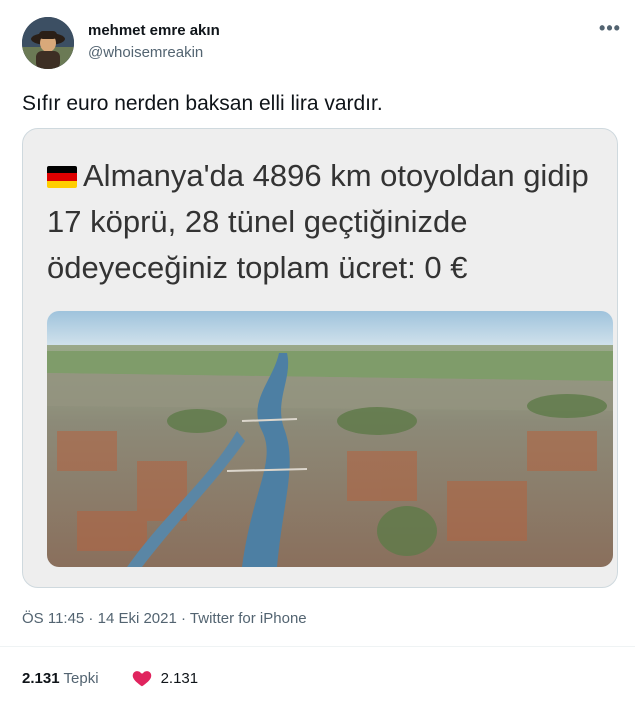 The height and width of the screenshot is (707, 635). I want to click on heart-icon, so click(142, 678).